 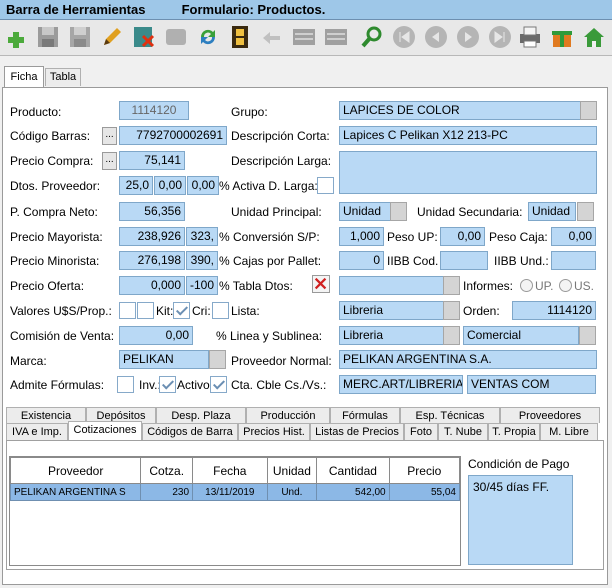 What do you see at coordinates (167, 384) in the screenshot?
I see `inv-checkbox` at bounding box center [167, 384].